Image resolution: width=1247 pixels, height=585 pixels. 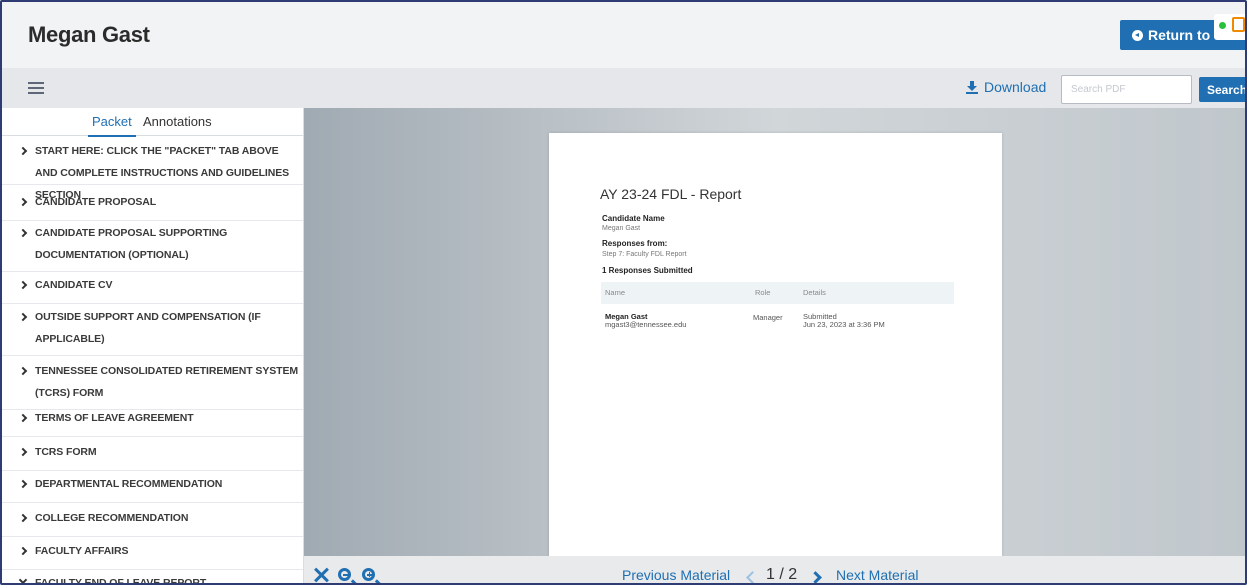 I want to click on sidebar-item-college-recommendation: COLLEGE RECOMMENDATION, so click(x=152, y=522).